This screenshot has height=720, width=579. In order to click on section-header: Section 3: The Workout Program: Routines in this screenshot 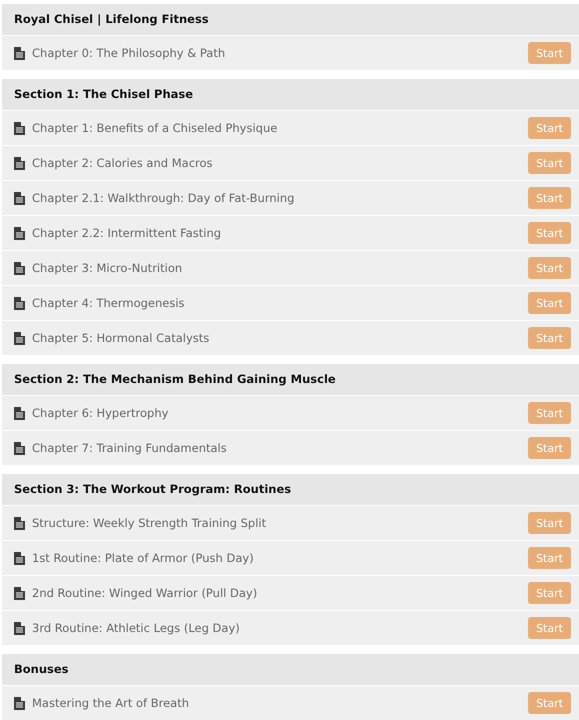, I will do `click(290, 489)`.